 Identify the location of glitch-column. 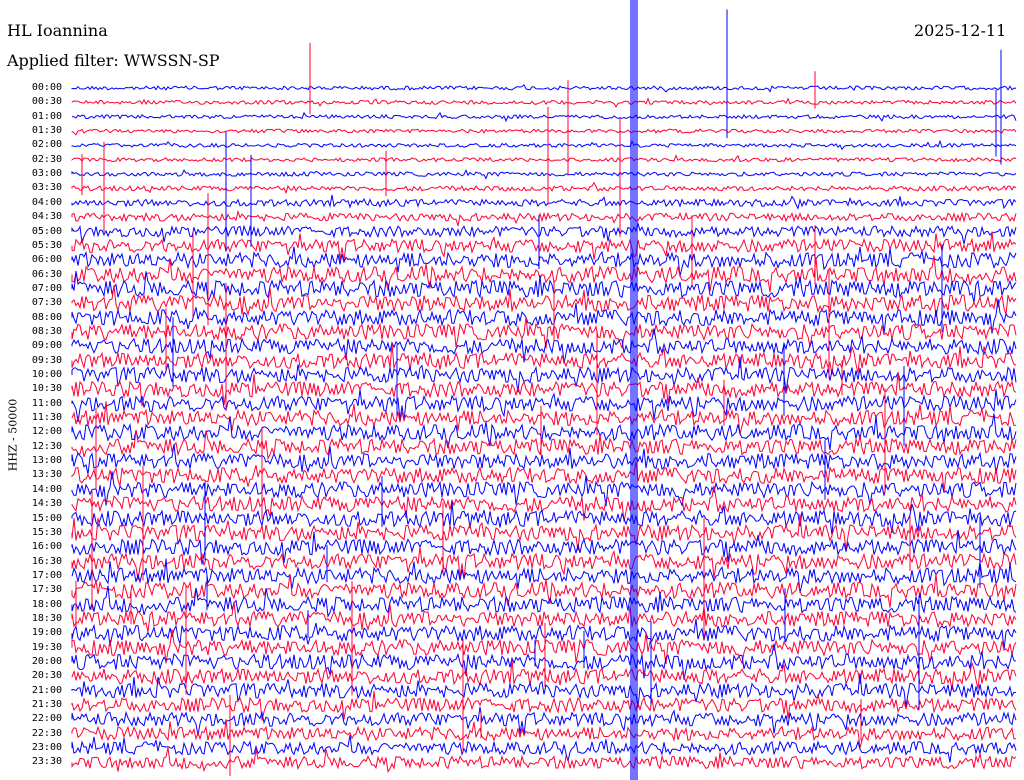
(634, 390).